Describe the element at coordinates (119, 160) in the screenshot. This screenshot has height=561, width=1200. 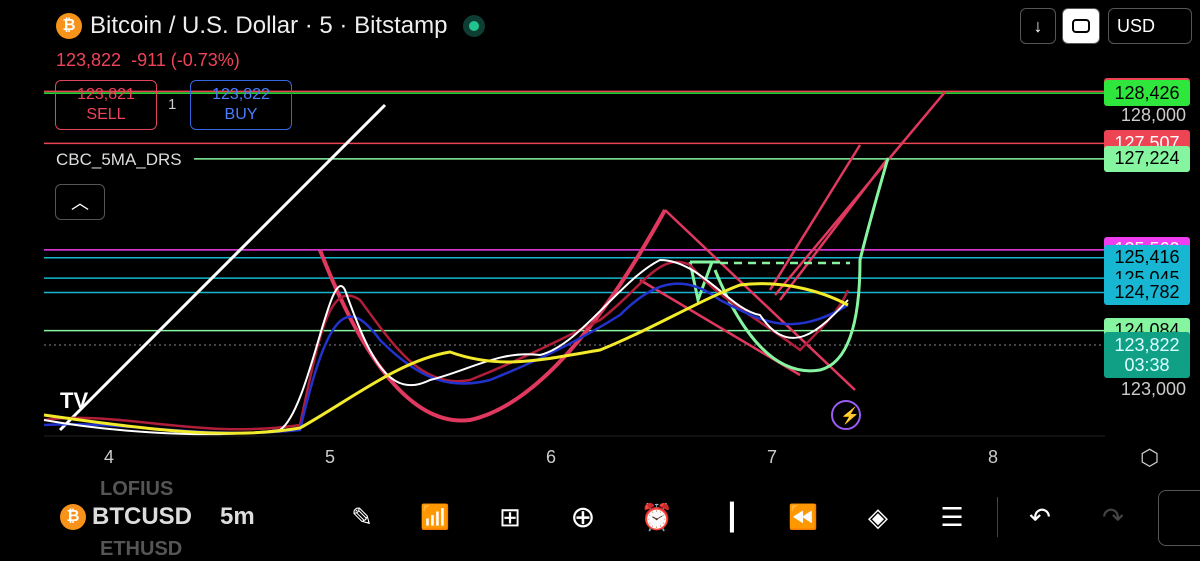
I see `indicator-legend: CBC_5MA_DRS` at that location.